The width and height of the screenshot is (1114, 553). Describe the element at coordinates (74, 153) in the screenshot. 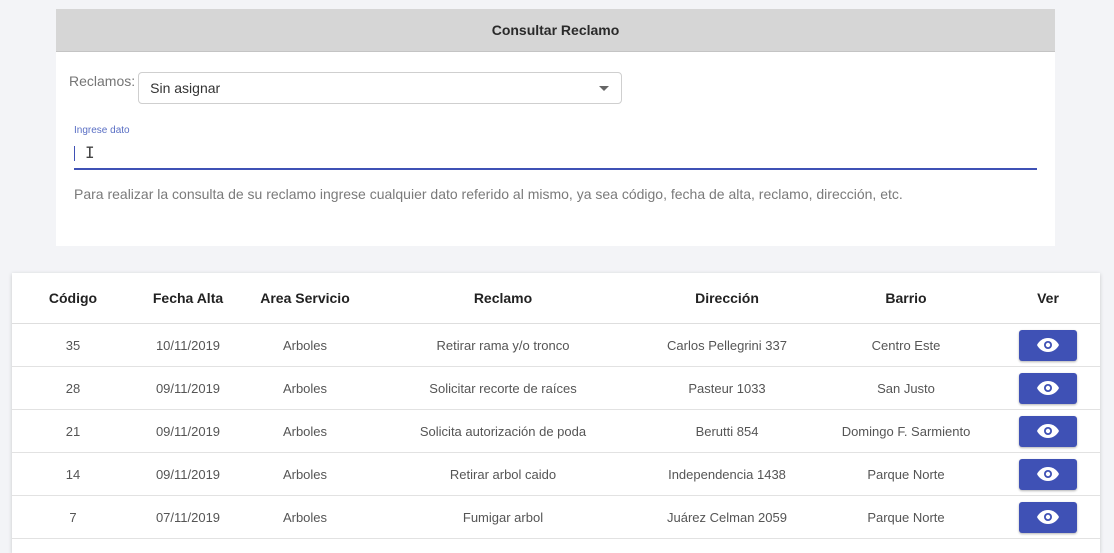

I see `text-caret` at that location.